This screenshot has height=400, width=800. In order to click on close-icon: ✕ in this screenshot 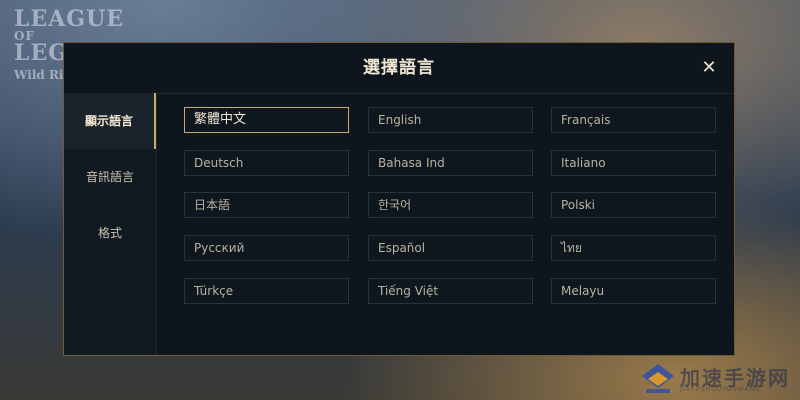, I will do `click(709, 68)`.